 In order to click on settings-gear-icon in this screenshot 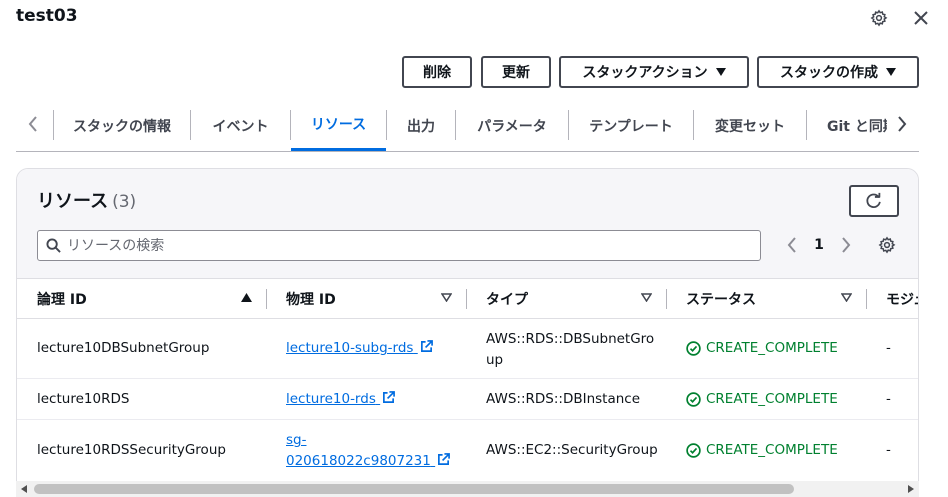, I will do `click(879, 18)`.